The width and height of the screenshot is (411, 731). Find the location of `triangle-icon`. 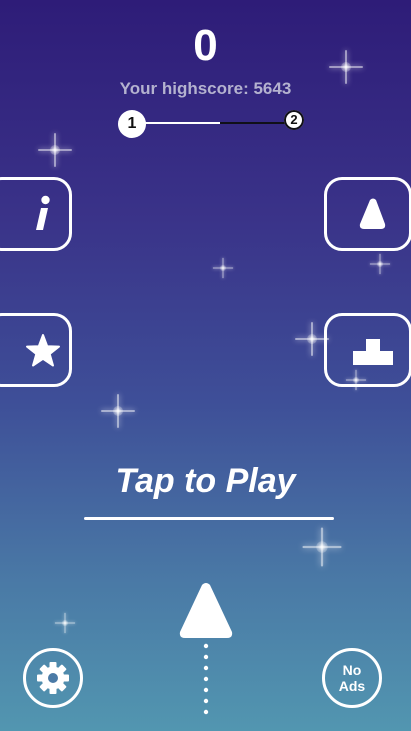

triangle-icon is located at coordinates (372, 213).